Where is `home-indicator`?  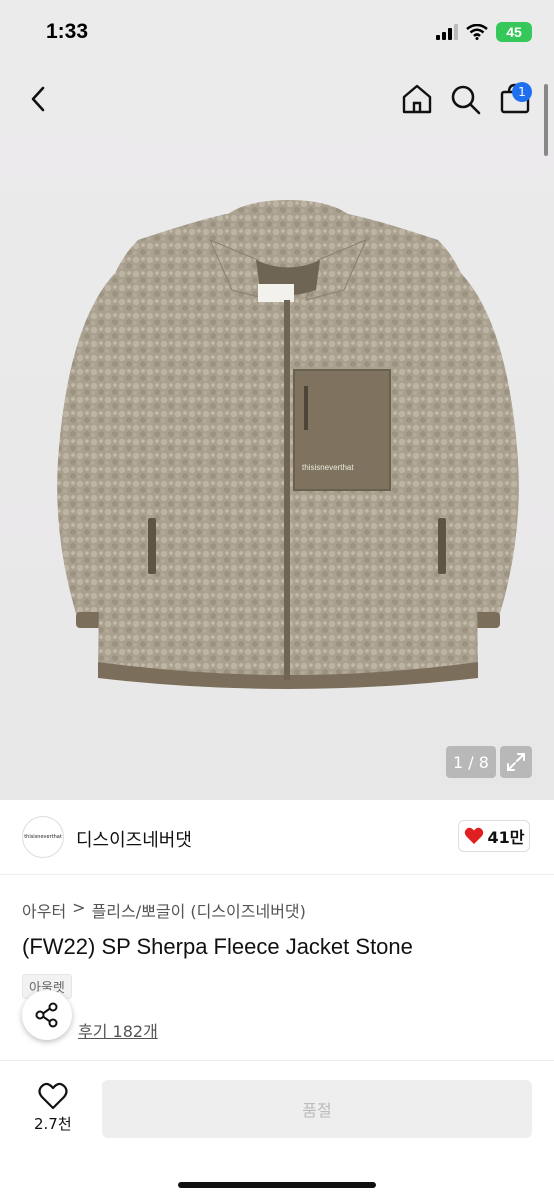 home-indicator is located at coordinates (277, 1185).